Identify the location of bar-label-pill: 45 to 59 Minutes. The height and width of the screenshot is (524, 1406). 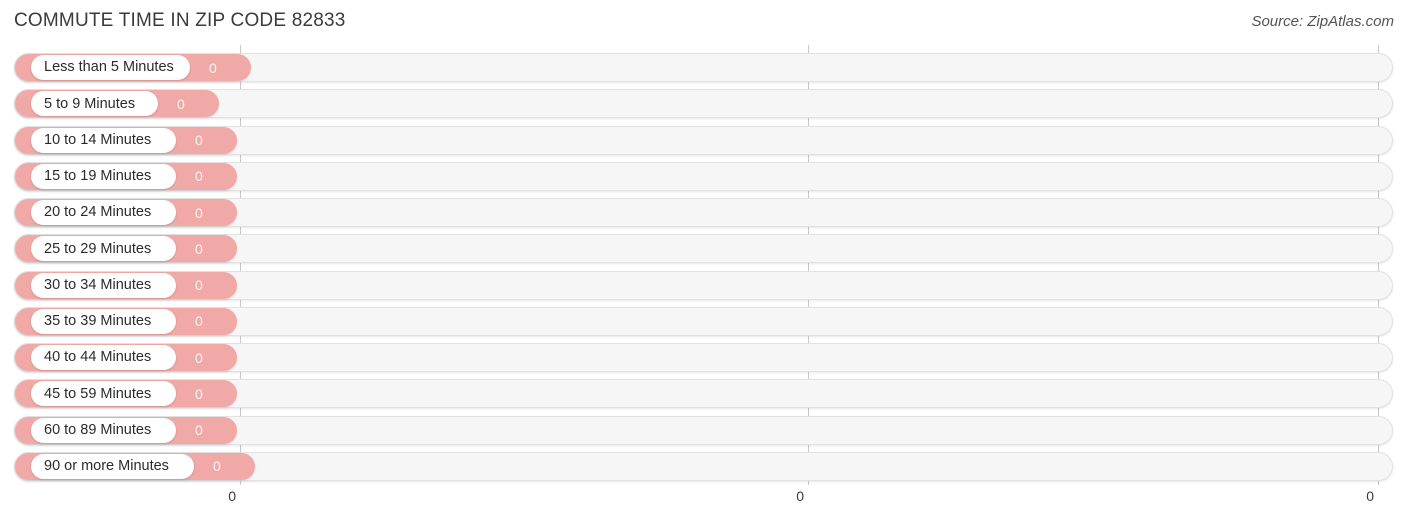
(103, 394).